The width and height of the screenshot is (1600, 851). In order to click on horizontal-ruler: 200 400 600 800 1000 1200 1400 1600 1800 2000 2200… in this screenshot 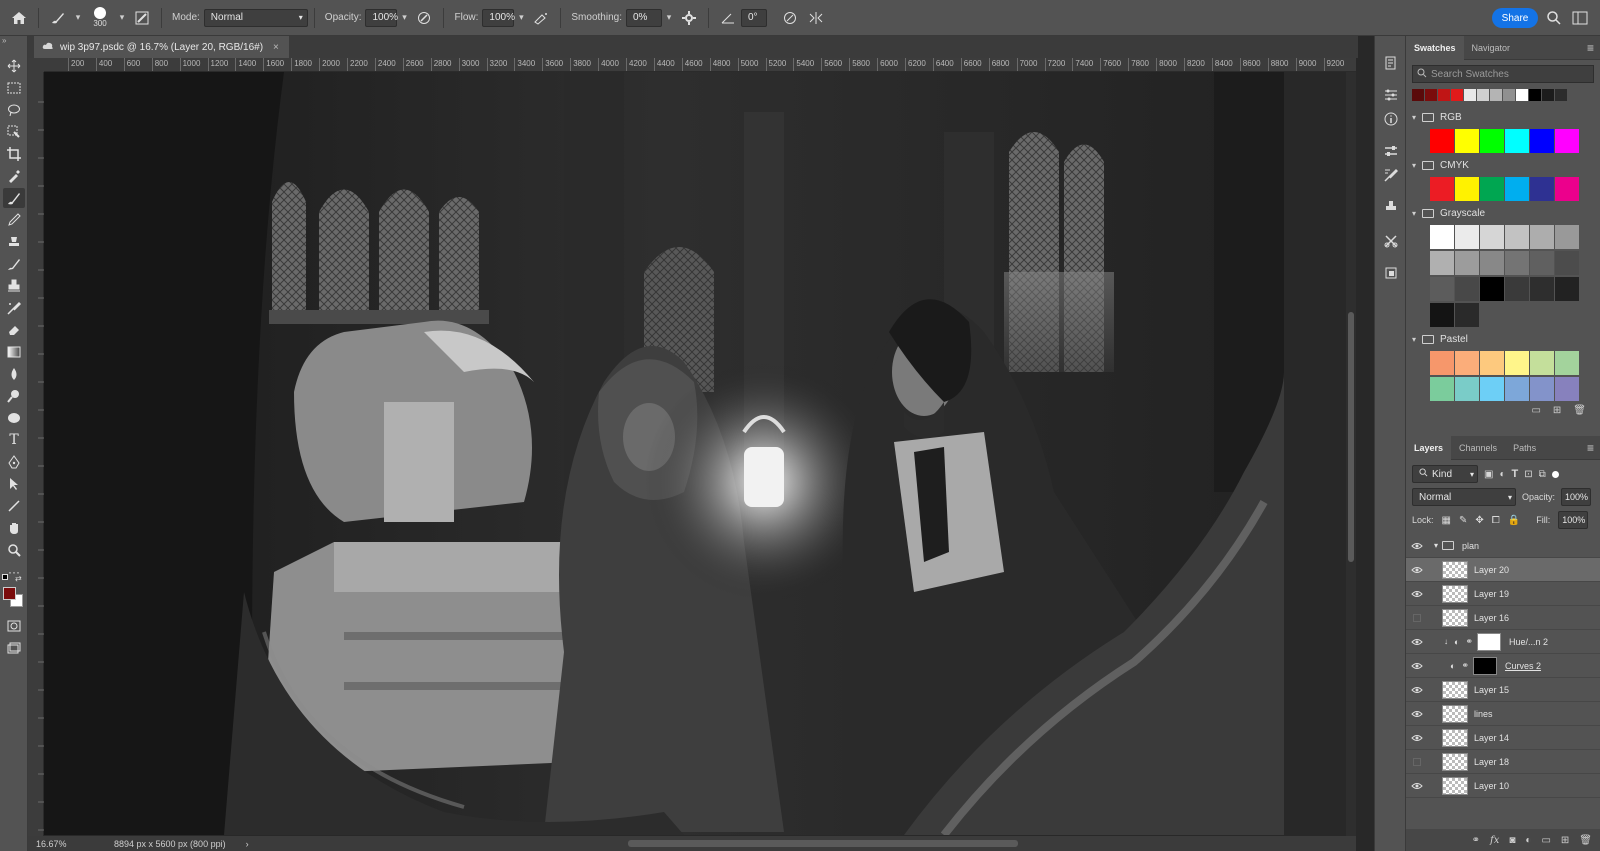, I will do `click(700, 65)`.